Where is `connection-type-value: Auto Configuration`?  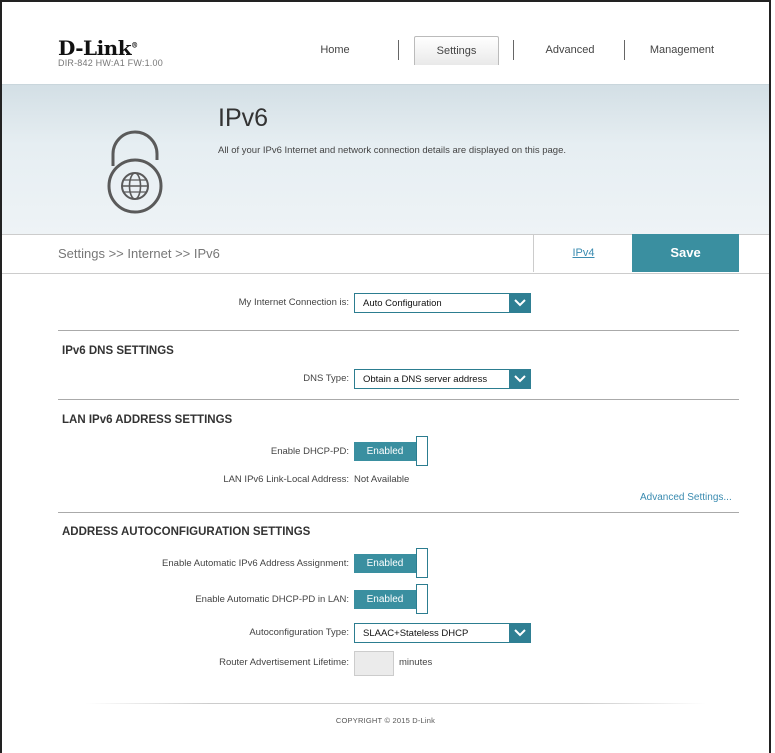
connection-type-value: Auto Configuration is located at coordinates (402, 303).